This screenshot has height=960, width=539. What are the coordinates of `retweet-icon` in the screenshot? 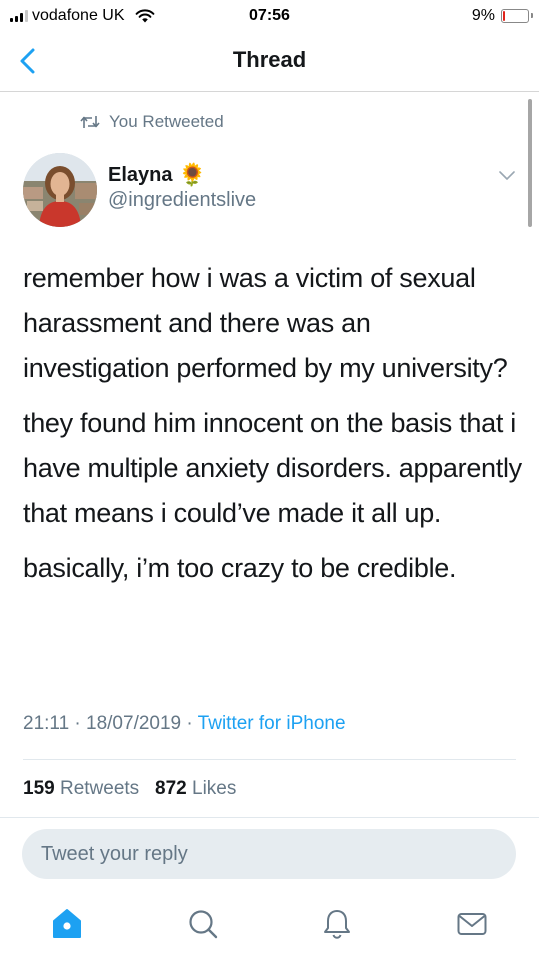 It's located at (90, 122).